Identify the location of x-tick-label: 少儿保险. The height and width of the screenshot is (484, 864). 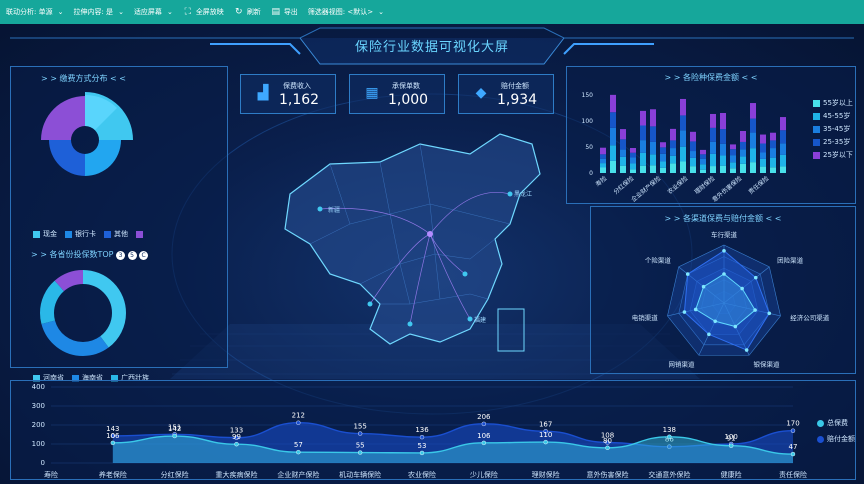
(484, 474).